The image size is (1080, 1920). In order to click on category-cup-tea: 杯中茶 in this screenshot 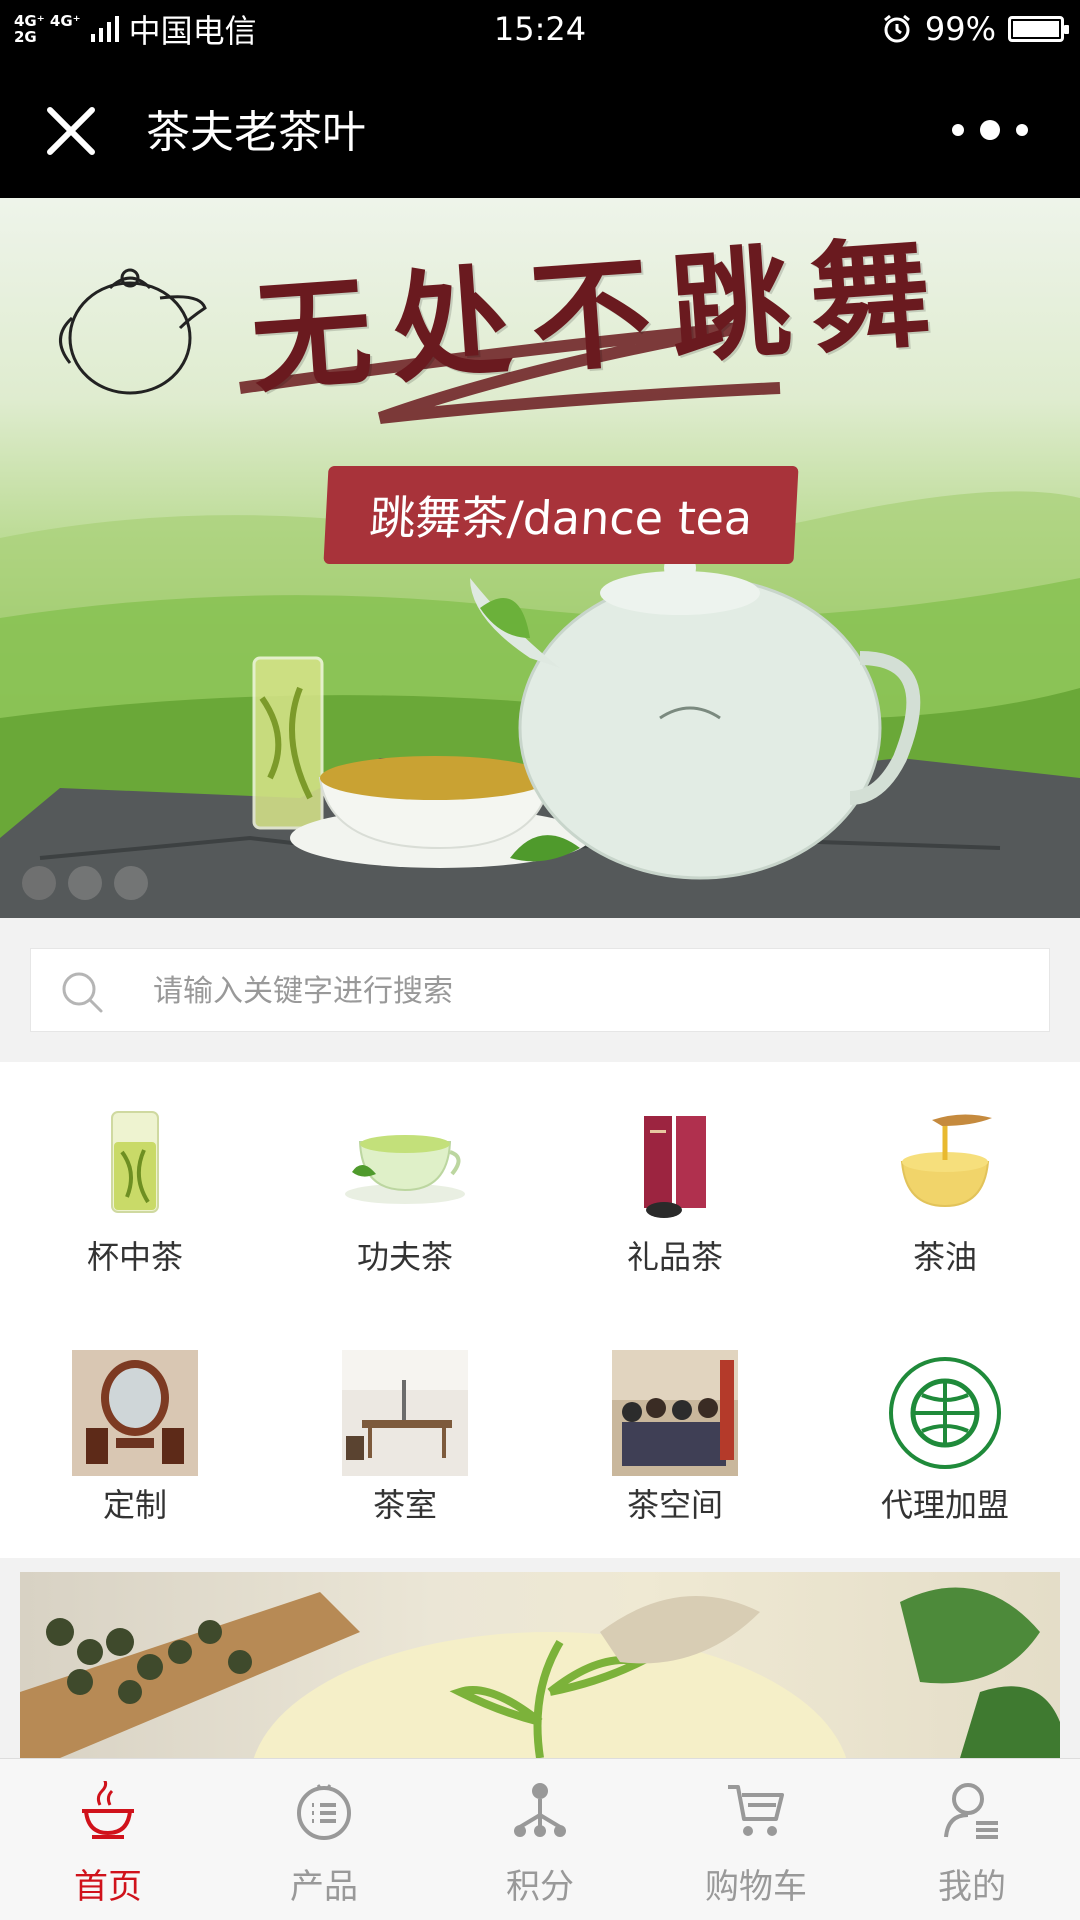, I will do `click(135, 1182)`.